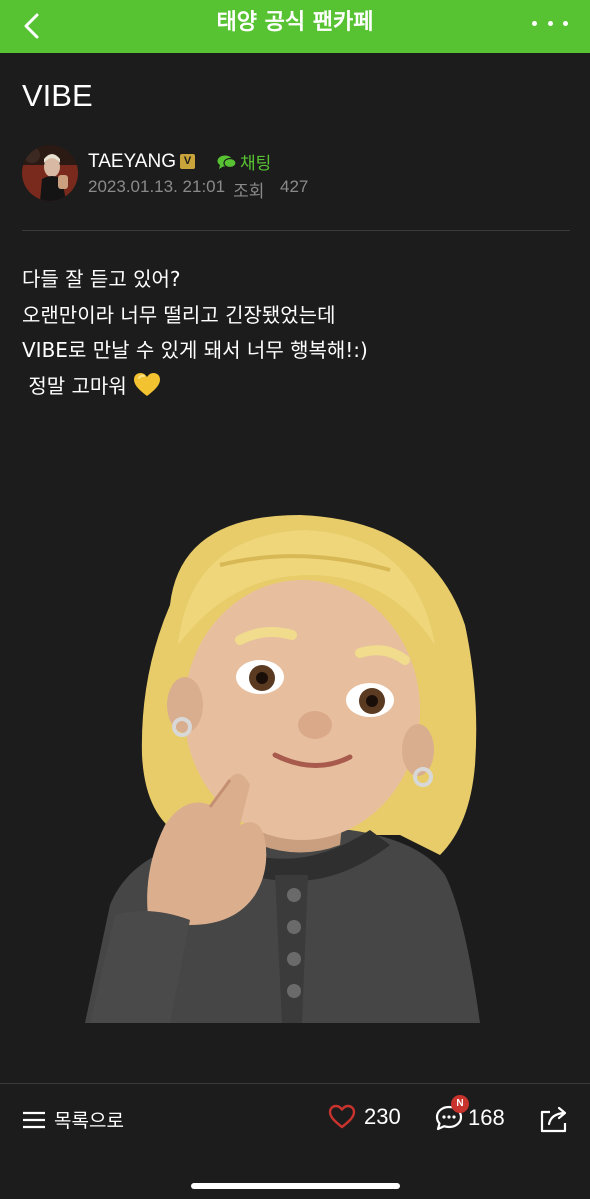  I want to click on post-meta: 2023.01.13. 21:01 조회, so click(176, 189).